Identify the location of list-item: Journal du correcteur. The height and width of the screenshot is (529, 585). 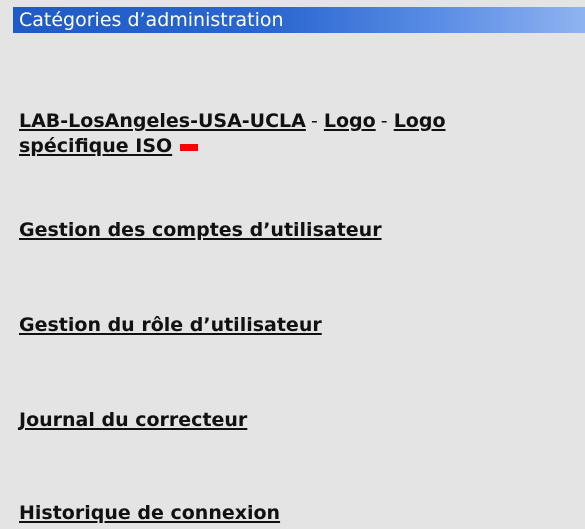
(133, 420).